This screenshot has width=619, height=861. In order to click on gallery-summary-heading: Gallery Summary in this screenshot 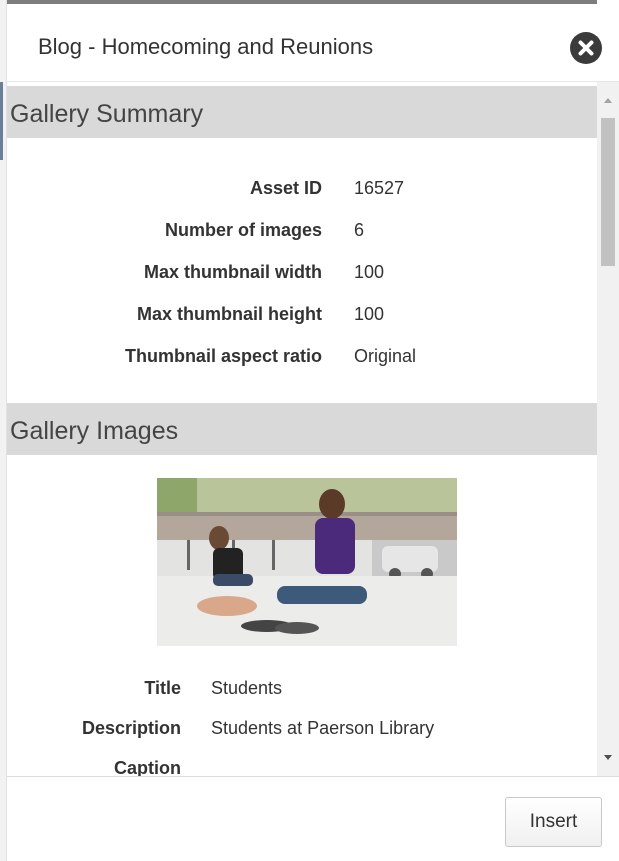, I will do `click(107, 114)`.